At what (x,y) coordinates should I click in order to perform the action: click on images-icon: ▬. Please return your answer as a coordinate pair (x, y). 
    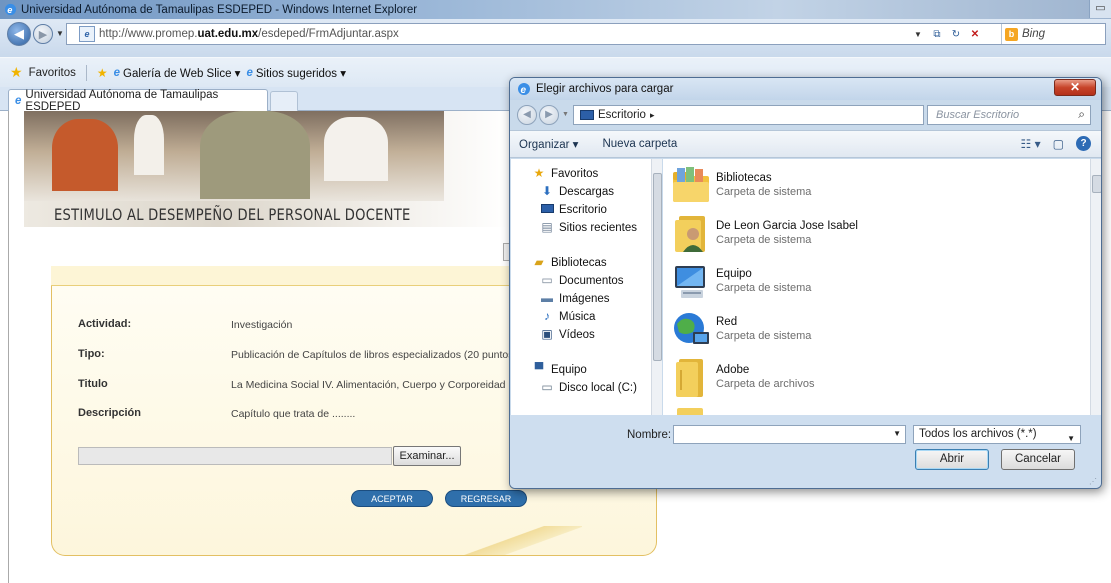
    Looking at the image, I should click on (547, 298).